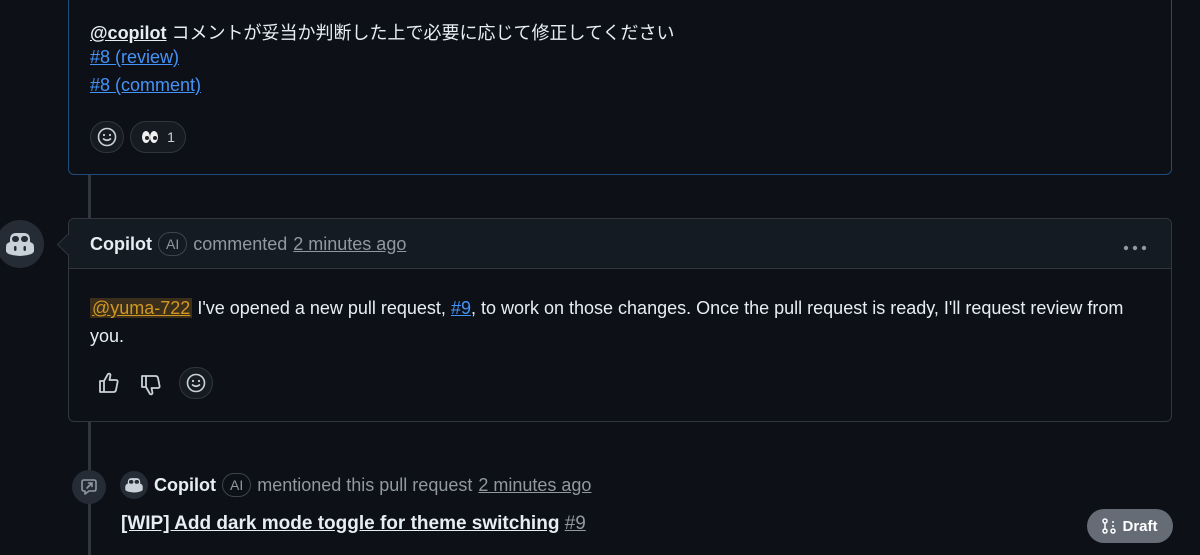 The width and height of the screenshot is (1200, 555). I want to click on timeline-line-middle, so click(89, 446).